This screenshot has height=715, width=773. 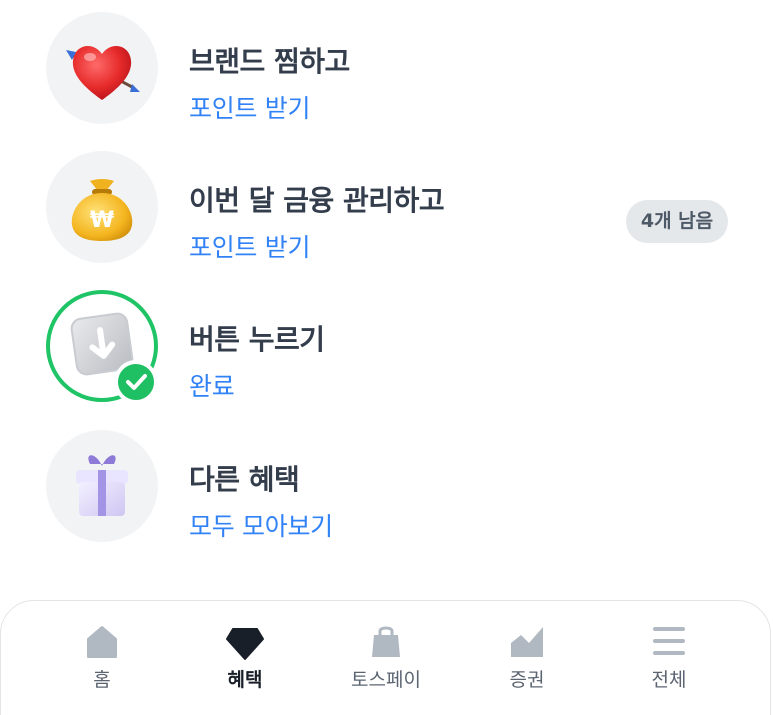 I want to click on tab-toss-pay: 토스페이, so click(x=386, y=658).